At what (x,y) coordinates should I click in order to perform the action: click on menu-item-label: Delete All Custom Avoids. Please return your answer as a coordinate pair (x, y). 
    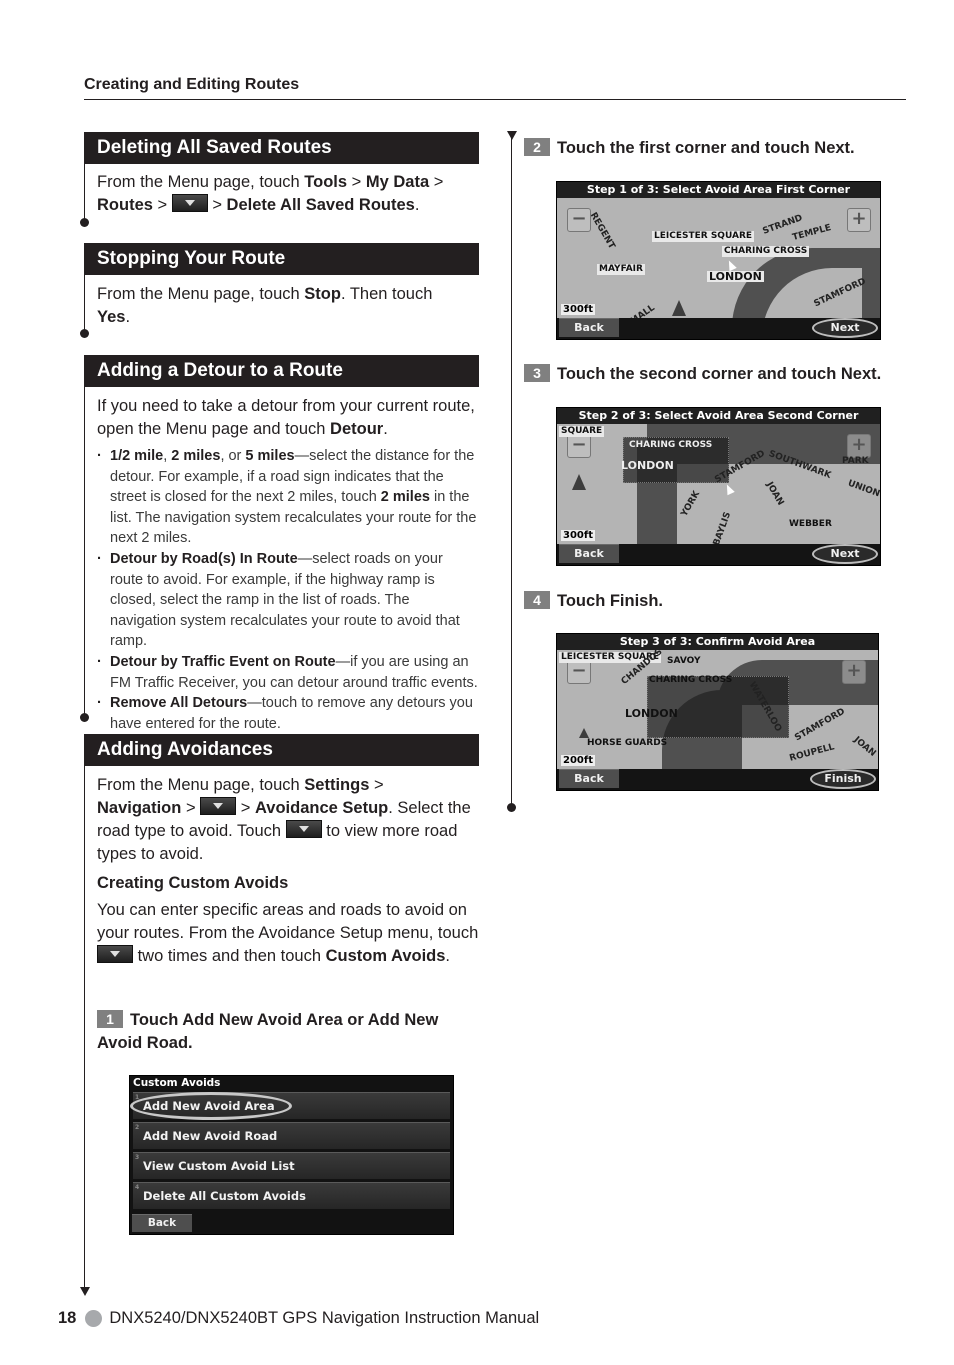
    Looking at the image, I should click on (224, 1196).